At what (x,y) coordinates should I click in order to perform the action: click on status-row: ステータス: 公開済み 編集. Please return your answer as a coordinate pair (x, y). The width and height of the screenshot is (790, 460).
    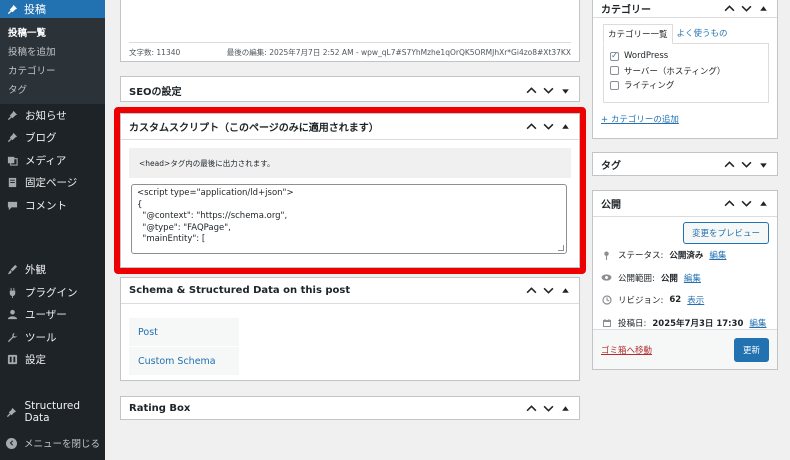
    Looking at the image, I should click on (685, 255).